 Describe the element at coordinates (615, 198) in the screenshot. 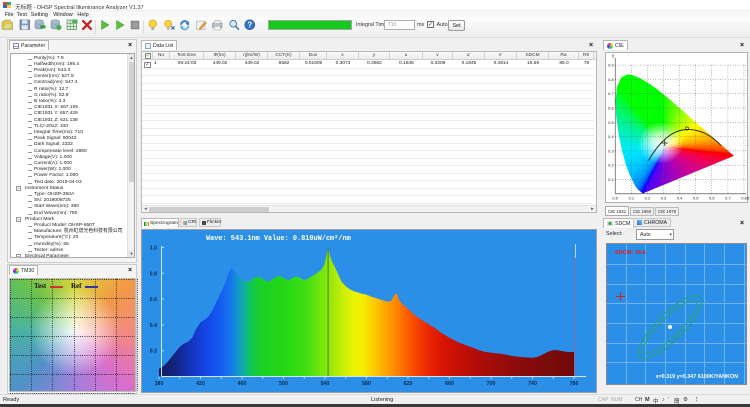

I see `svg-text: 0.0` at that location.